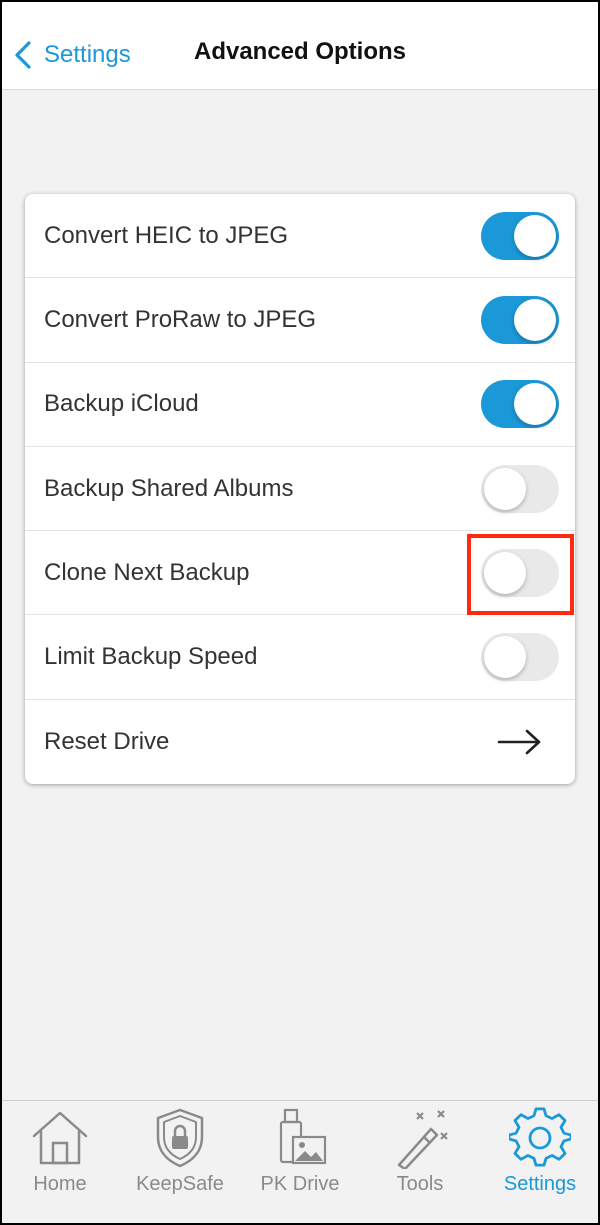 Image resolution: width=600 pixels, height=1225 pixels. Describe the element at coordinates (420, 1184) in the screenshot. I see `tab-label: Tools` at that location.